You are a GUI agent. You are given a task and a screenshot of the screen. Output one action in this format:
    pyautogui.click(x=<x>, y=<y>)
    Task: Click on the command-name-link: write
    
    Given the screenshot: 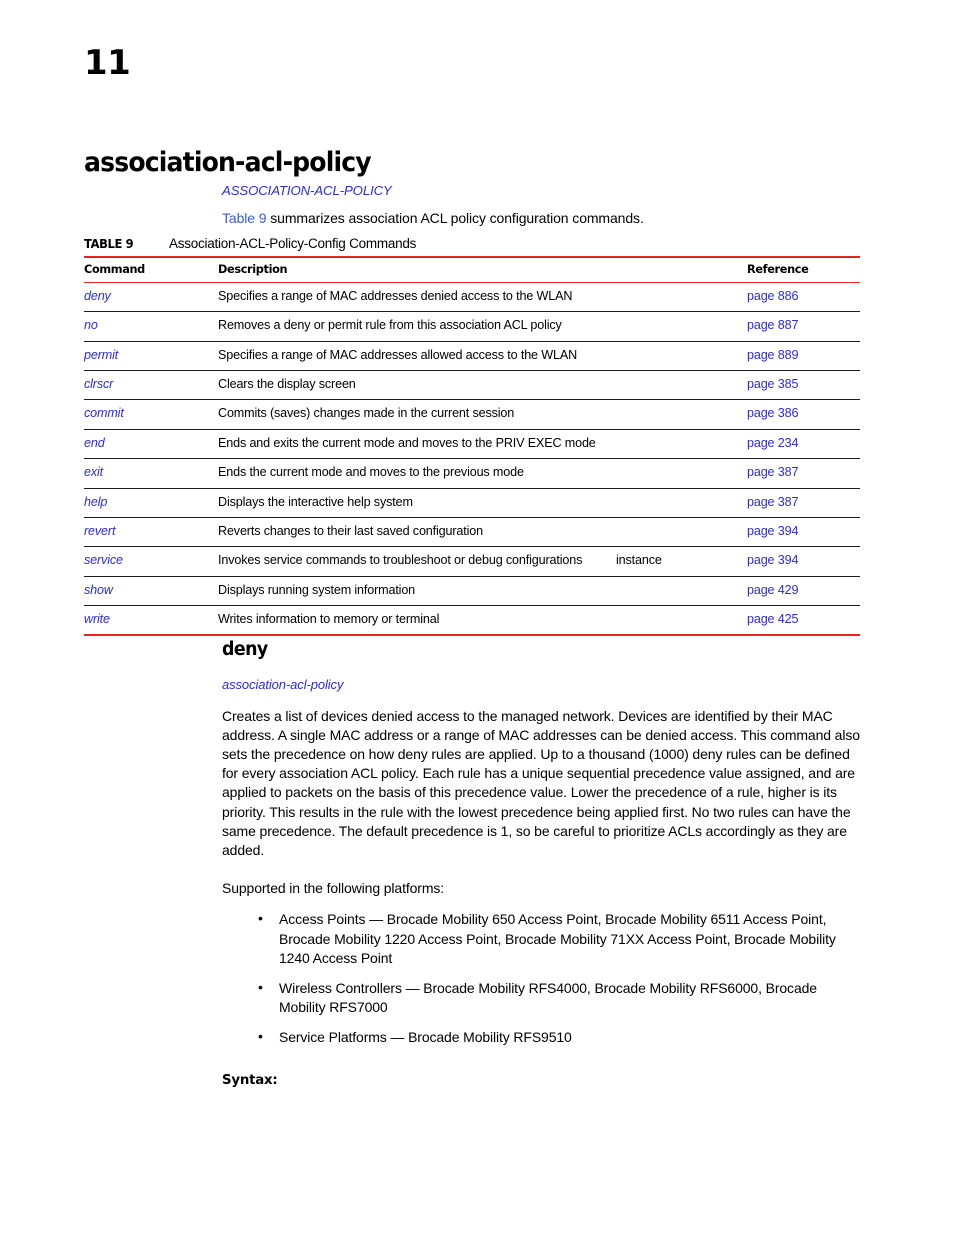 What is the action you would take?
    pyautogui.click(x=151, y=621)
    